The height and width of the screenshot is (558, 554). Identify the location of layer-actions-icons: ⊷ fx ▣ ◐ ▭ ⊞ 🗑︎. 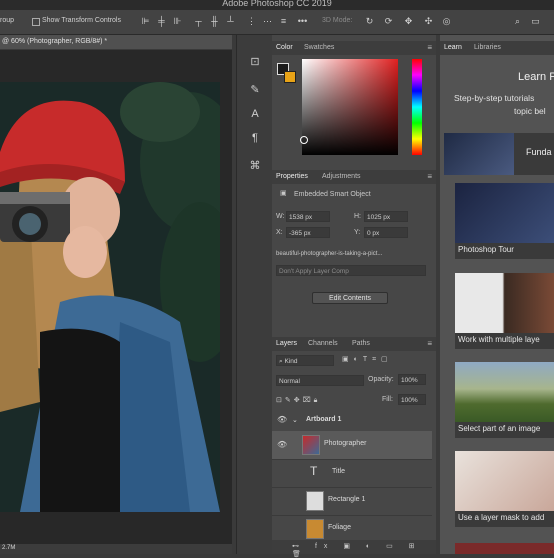
(364, 550).